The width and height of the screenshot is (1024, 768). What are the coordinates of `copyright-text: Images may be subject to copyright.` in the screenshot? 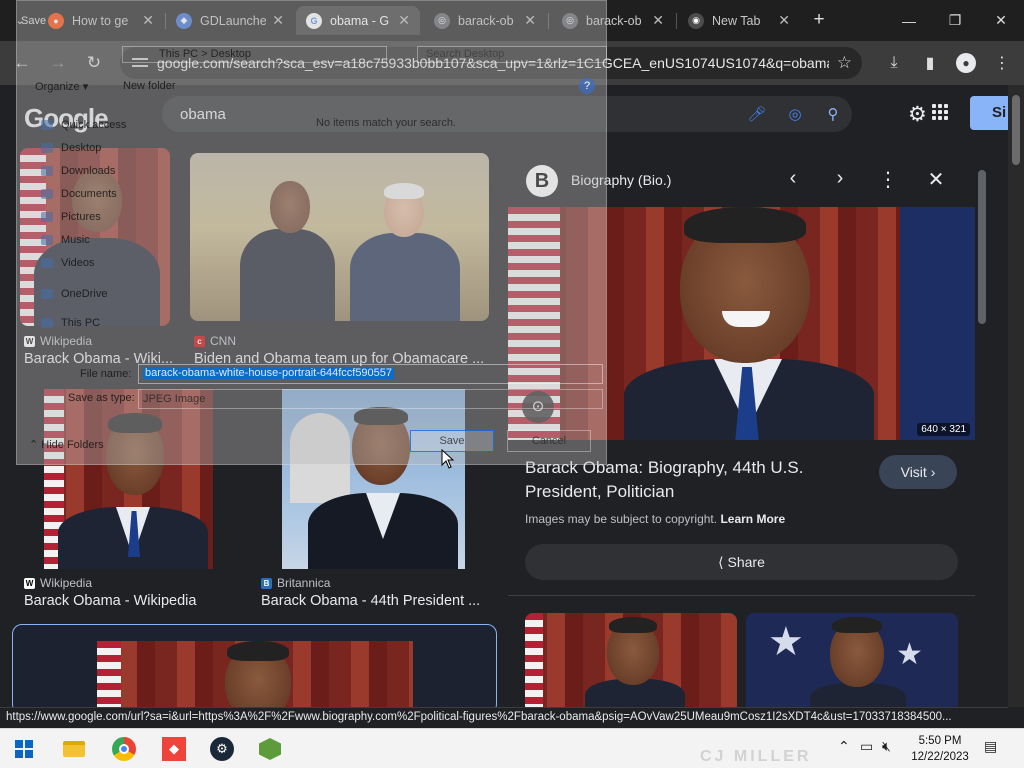 It's located at (621, 519).